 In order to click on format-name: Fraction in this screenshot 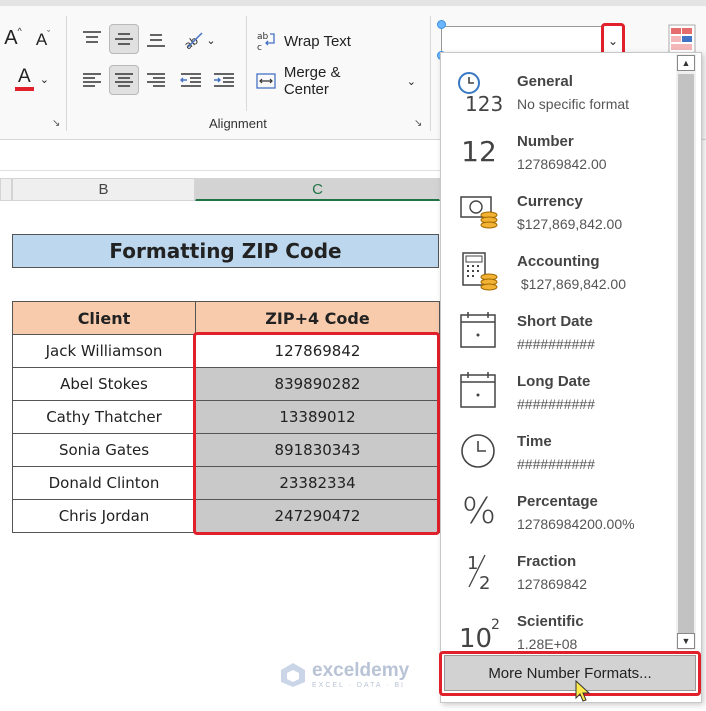, I will do `click(547, 561)`.